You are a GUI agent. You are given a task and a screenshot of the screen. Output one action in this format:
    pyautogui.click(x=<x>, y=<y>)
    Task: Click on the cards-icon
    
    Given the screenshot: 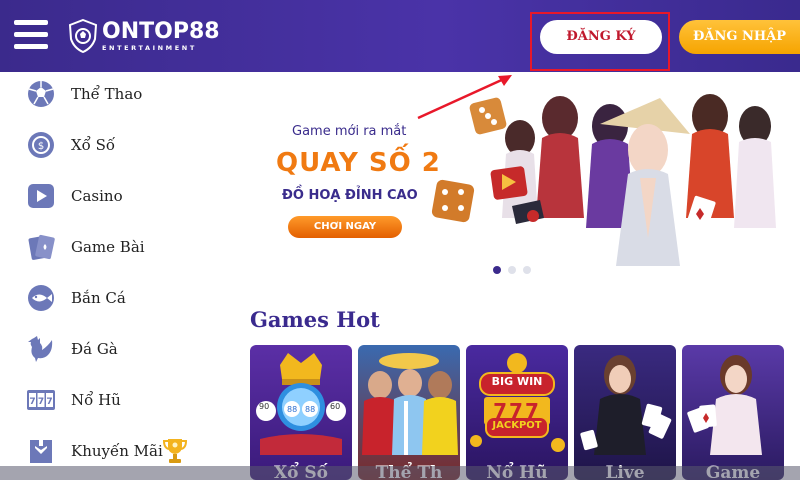 What is the action you would take?
    pyautogui.click(x=41, y=247)
    